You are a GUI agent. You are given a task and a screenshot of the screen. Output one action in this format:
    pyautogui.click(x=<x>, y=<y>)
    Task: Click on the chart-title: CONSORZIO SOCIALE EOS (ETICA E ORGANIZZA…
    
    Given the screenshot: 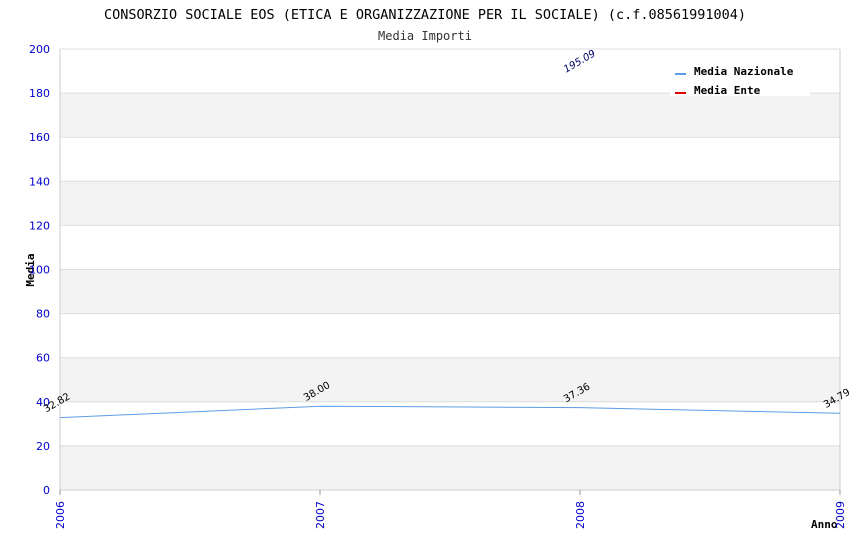 What is the action you would take?
    pyautogui.click(x=425, y=15)
    